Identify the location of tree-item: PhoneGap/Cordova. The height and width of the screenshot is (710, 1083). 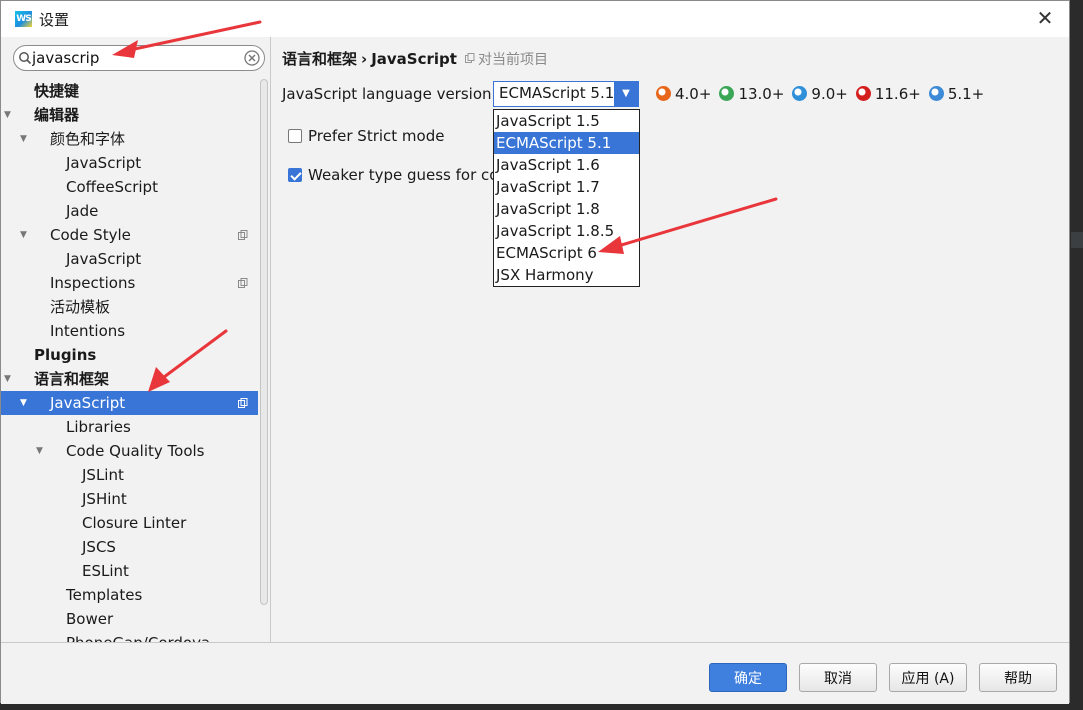
(129, 636).